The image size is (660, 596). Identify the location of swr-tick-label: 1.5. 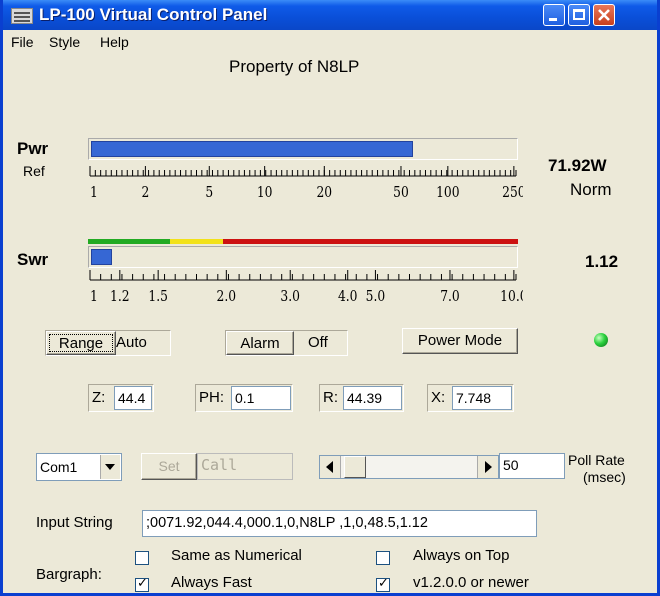
(158, 296).